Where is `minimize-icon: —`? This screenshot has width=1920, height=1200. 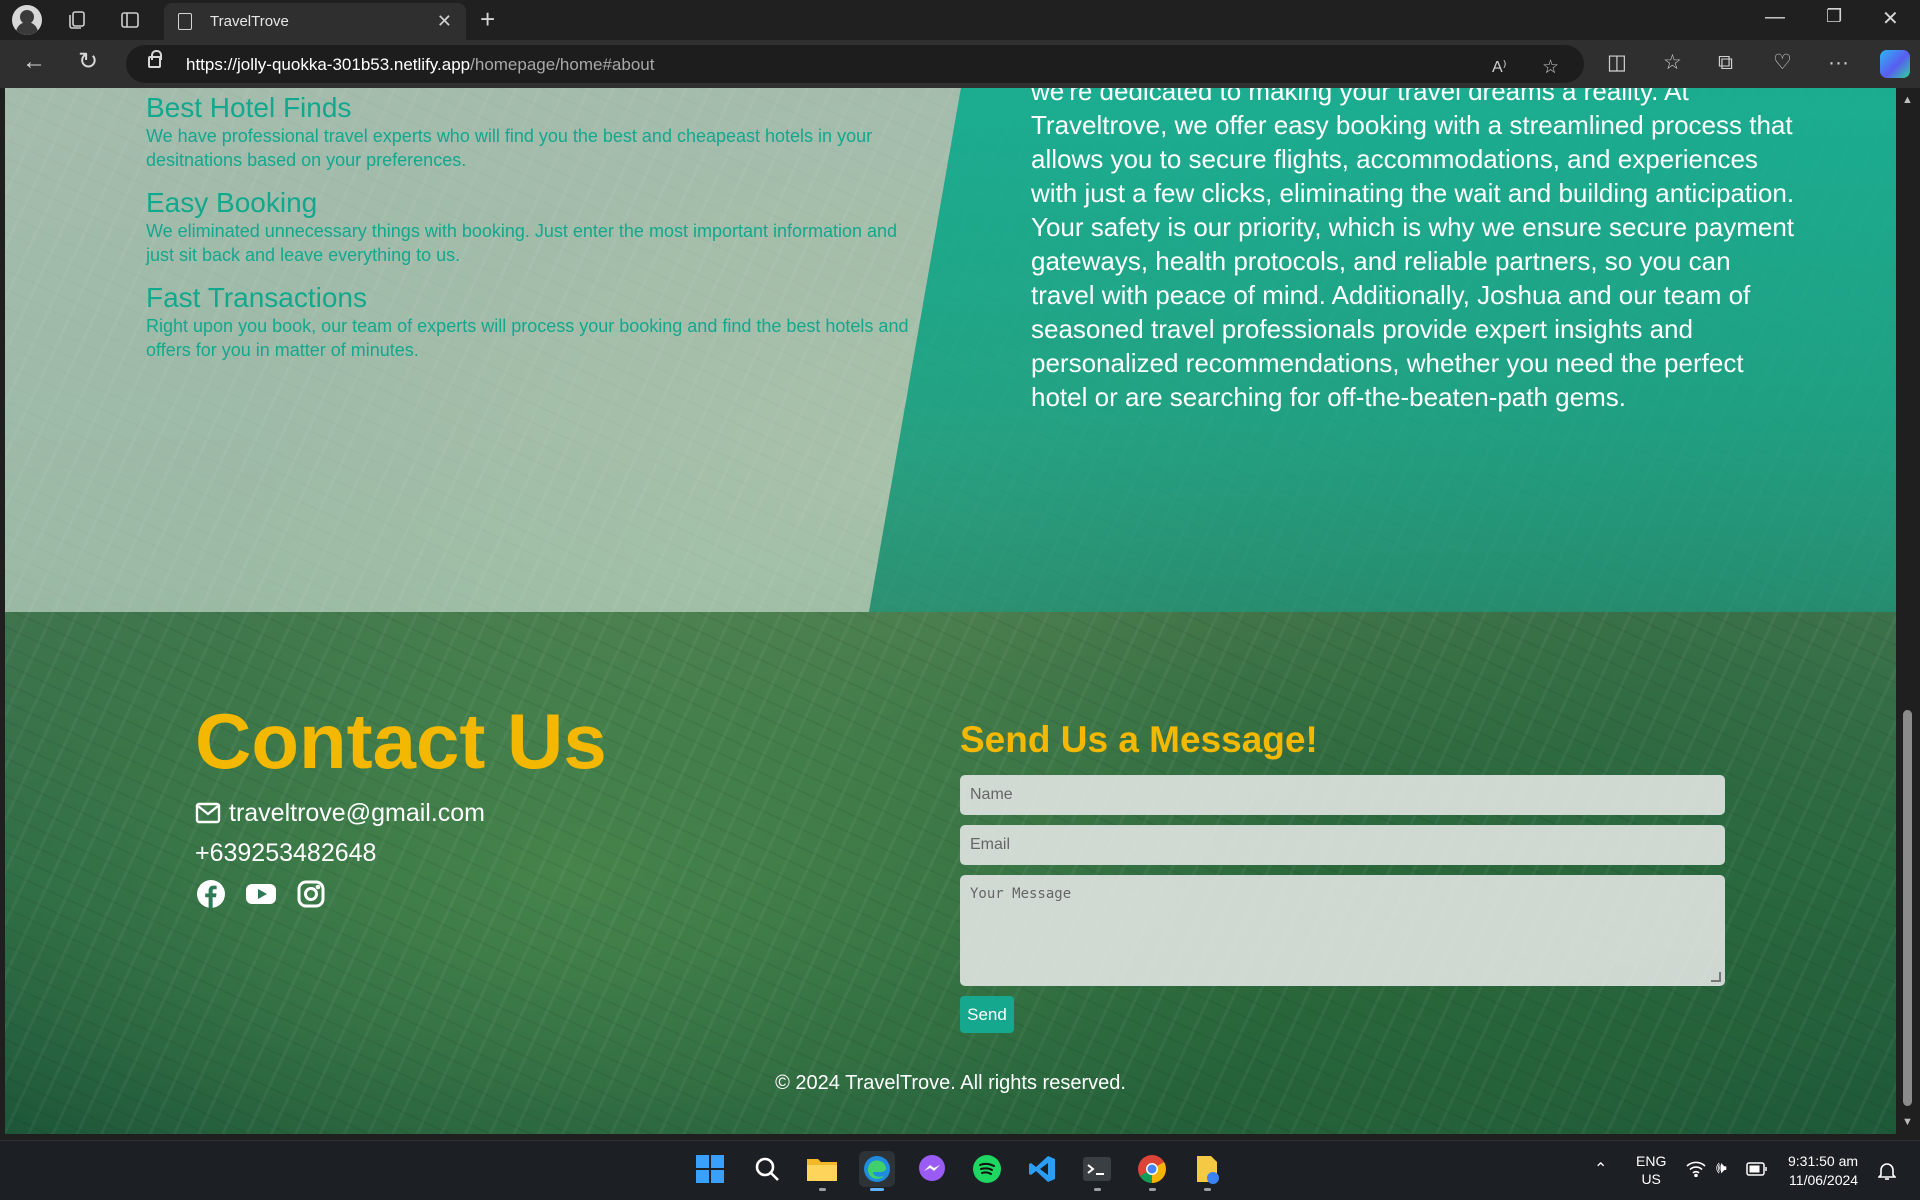
minimize-icon: — is located at coordinates (1775, 17).